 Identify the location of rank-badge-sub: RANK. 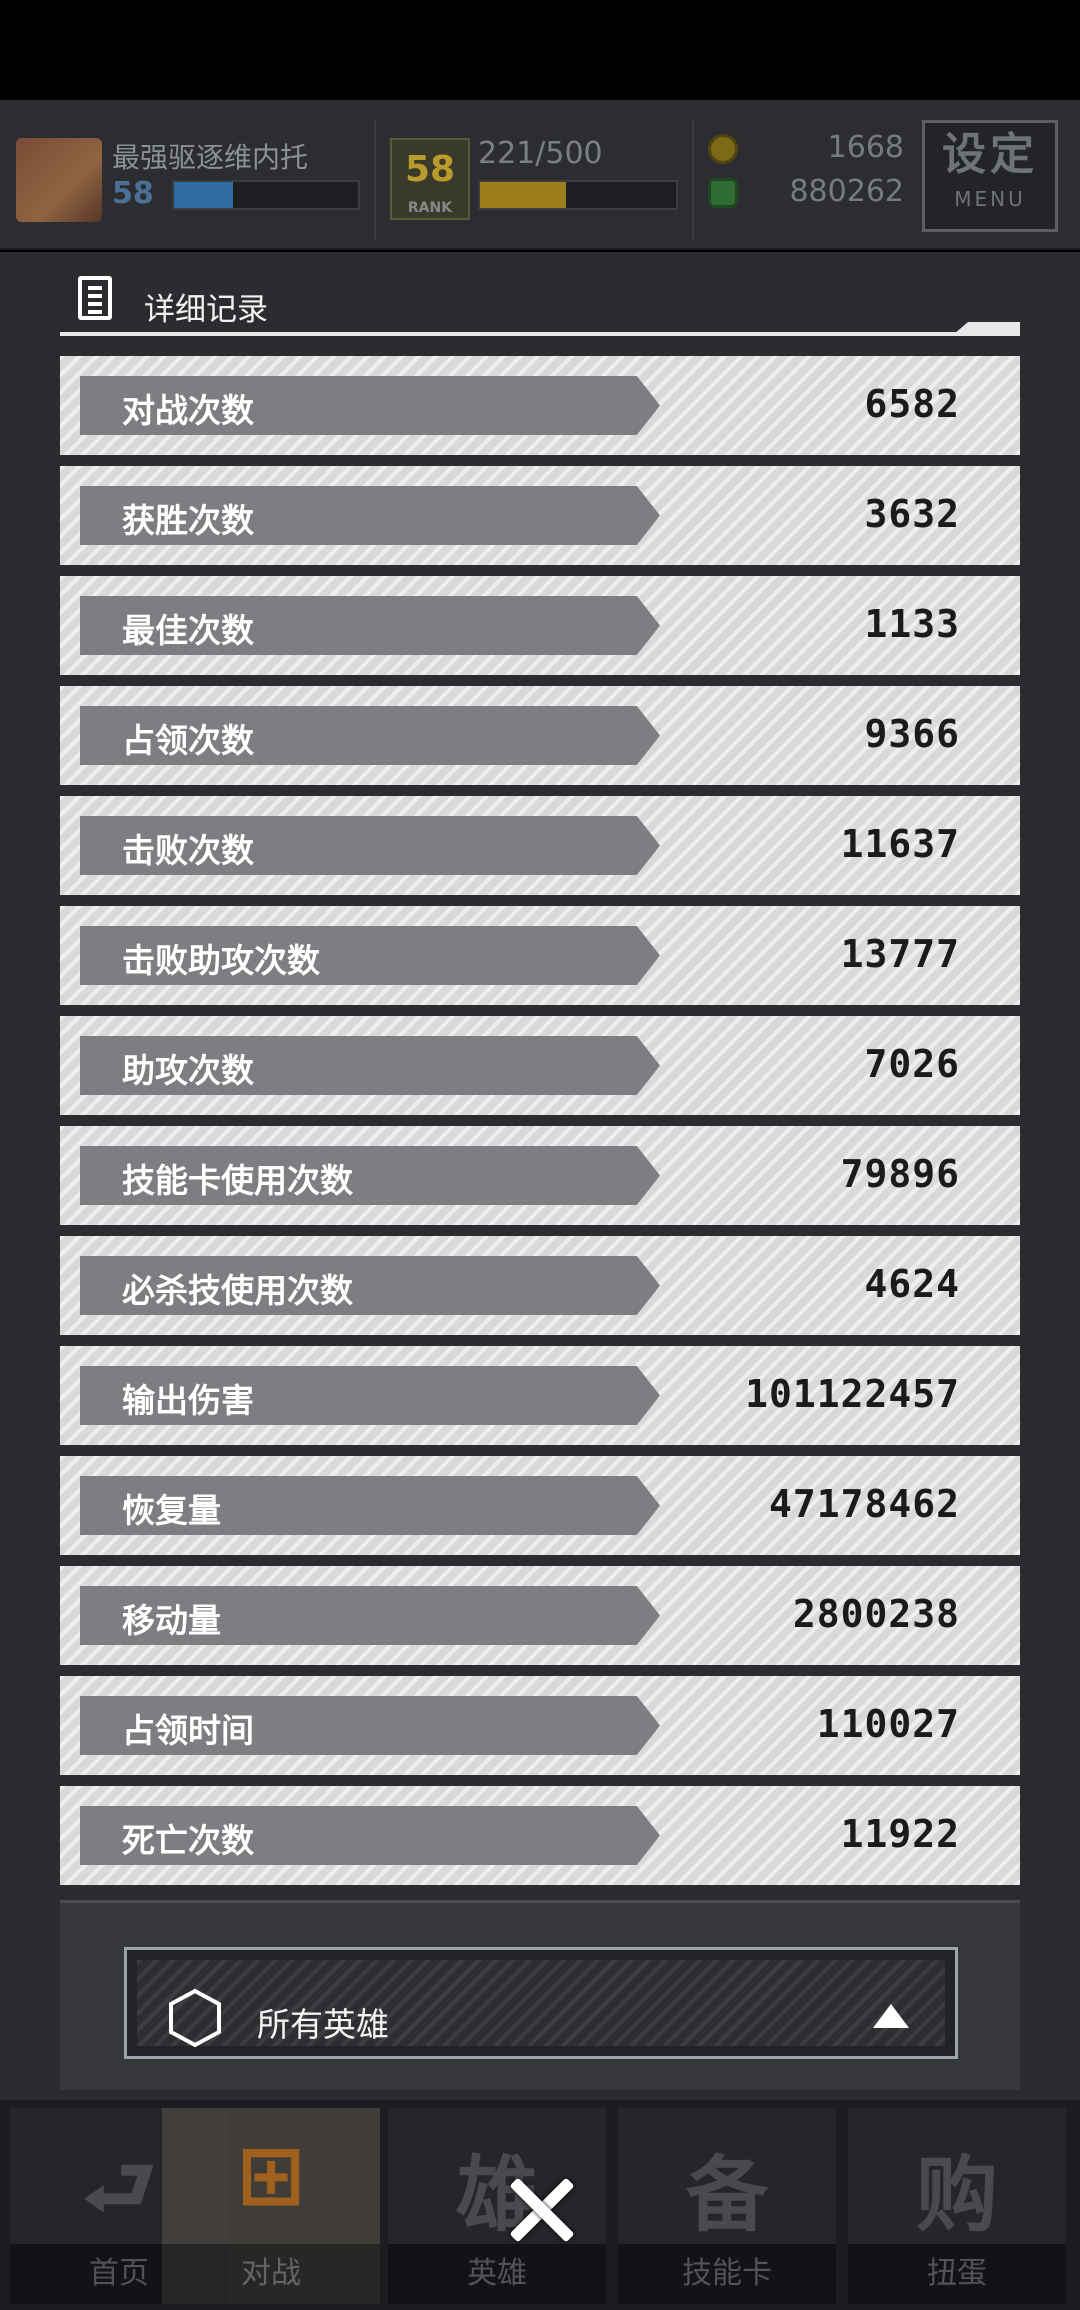
(430, 208).